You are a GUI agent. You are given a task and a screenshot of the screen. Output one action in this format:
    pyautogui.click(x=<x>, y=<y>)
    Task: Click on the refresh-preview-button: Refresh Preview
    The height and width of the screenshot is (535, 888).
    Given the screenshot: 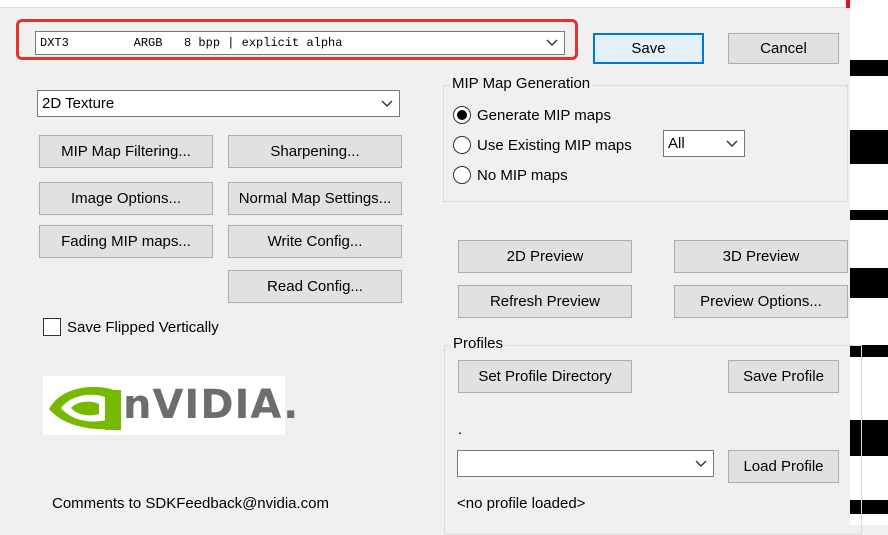 What is the action you would take?
    pyautogui.click(x=545, y=301)
    